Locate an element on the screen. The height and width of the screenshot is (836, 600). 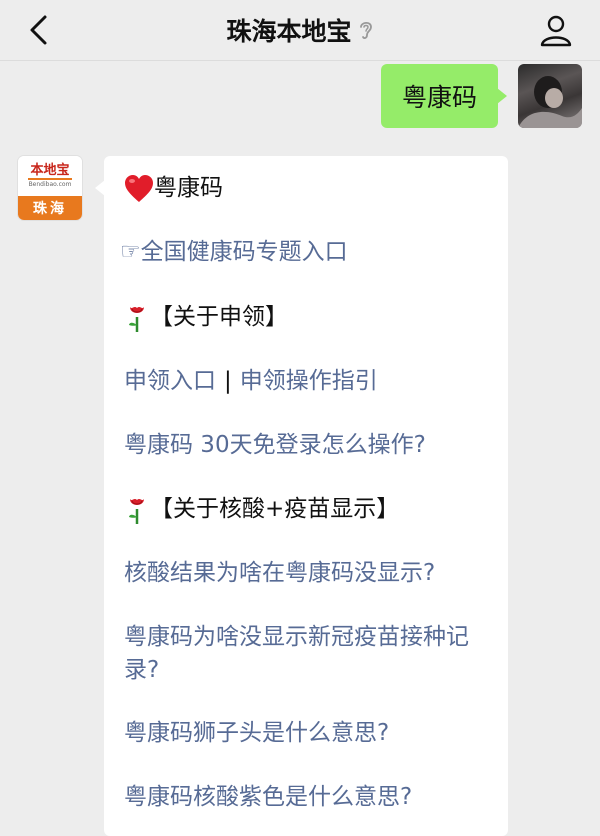
profile-button is located at coordinates (556, 30).